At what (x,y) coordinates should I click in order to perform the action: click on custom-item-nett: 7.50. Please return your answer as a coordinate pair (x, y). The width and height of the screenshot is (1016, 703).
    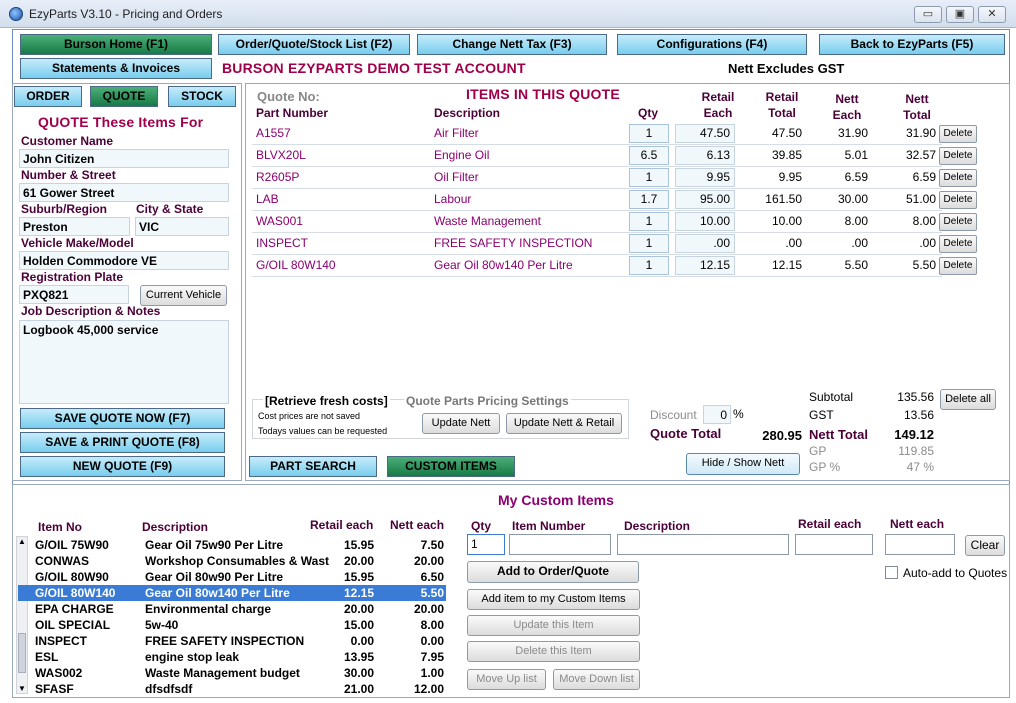
    Looking at the image, I should click on (432, 545).